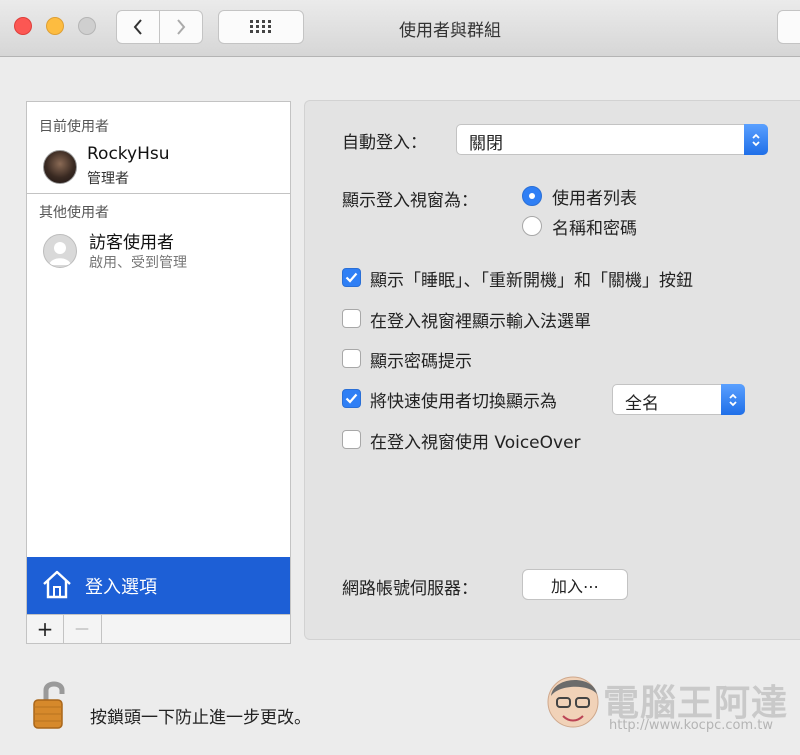 This screenshot has width=800, height=755. I want to click on checkbox-sleep-restart-shutdown: 顯示「睡眠」、「重新開機」和「關機」按鈕, so click(567, 278).